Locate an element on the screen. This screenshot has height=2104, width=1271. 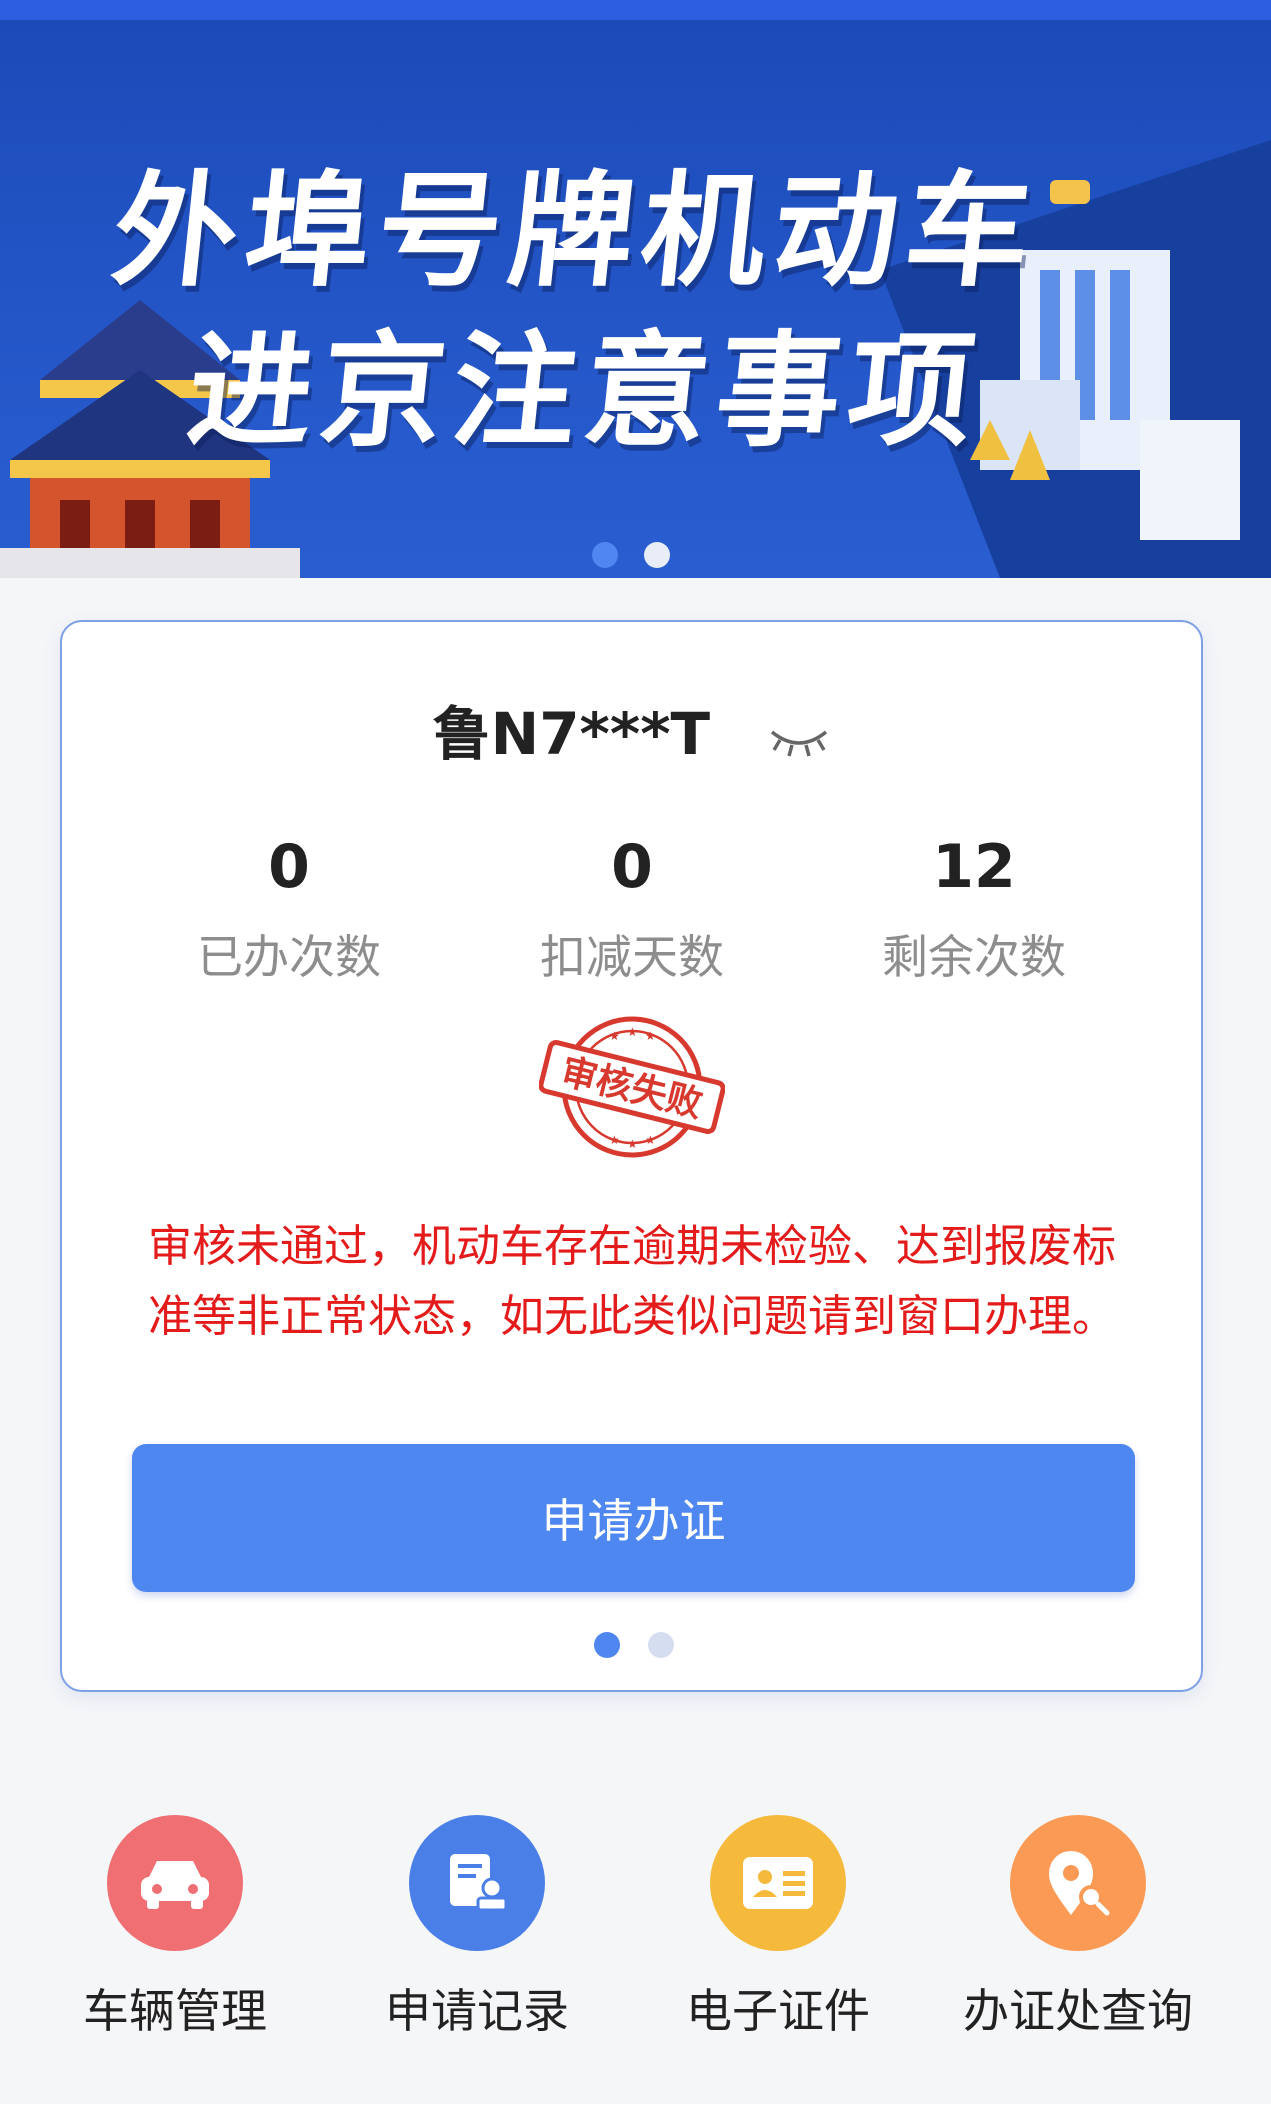
nav-office-search-label: 办证处查询 is located at coordinates (1078, 2011).